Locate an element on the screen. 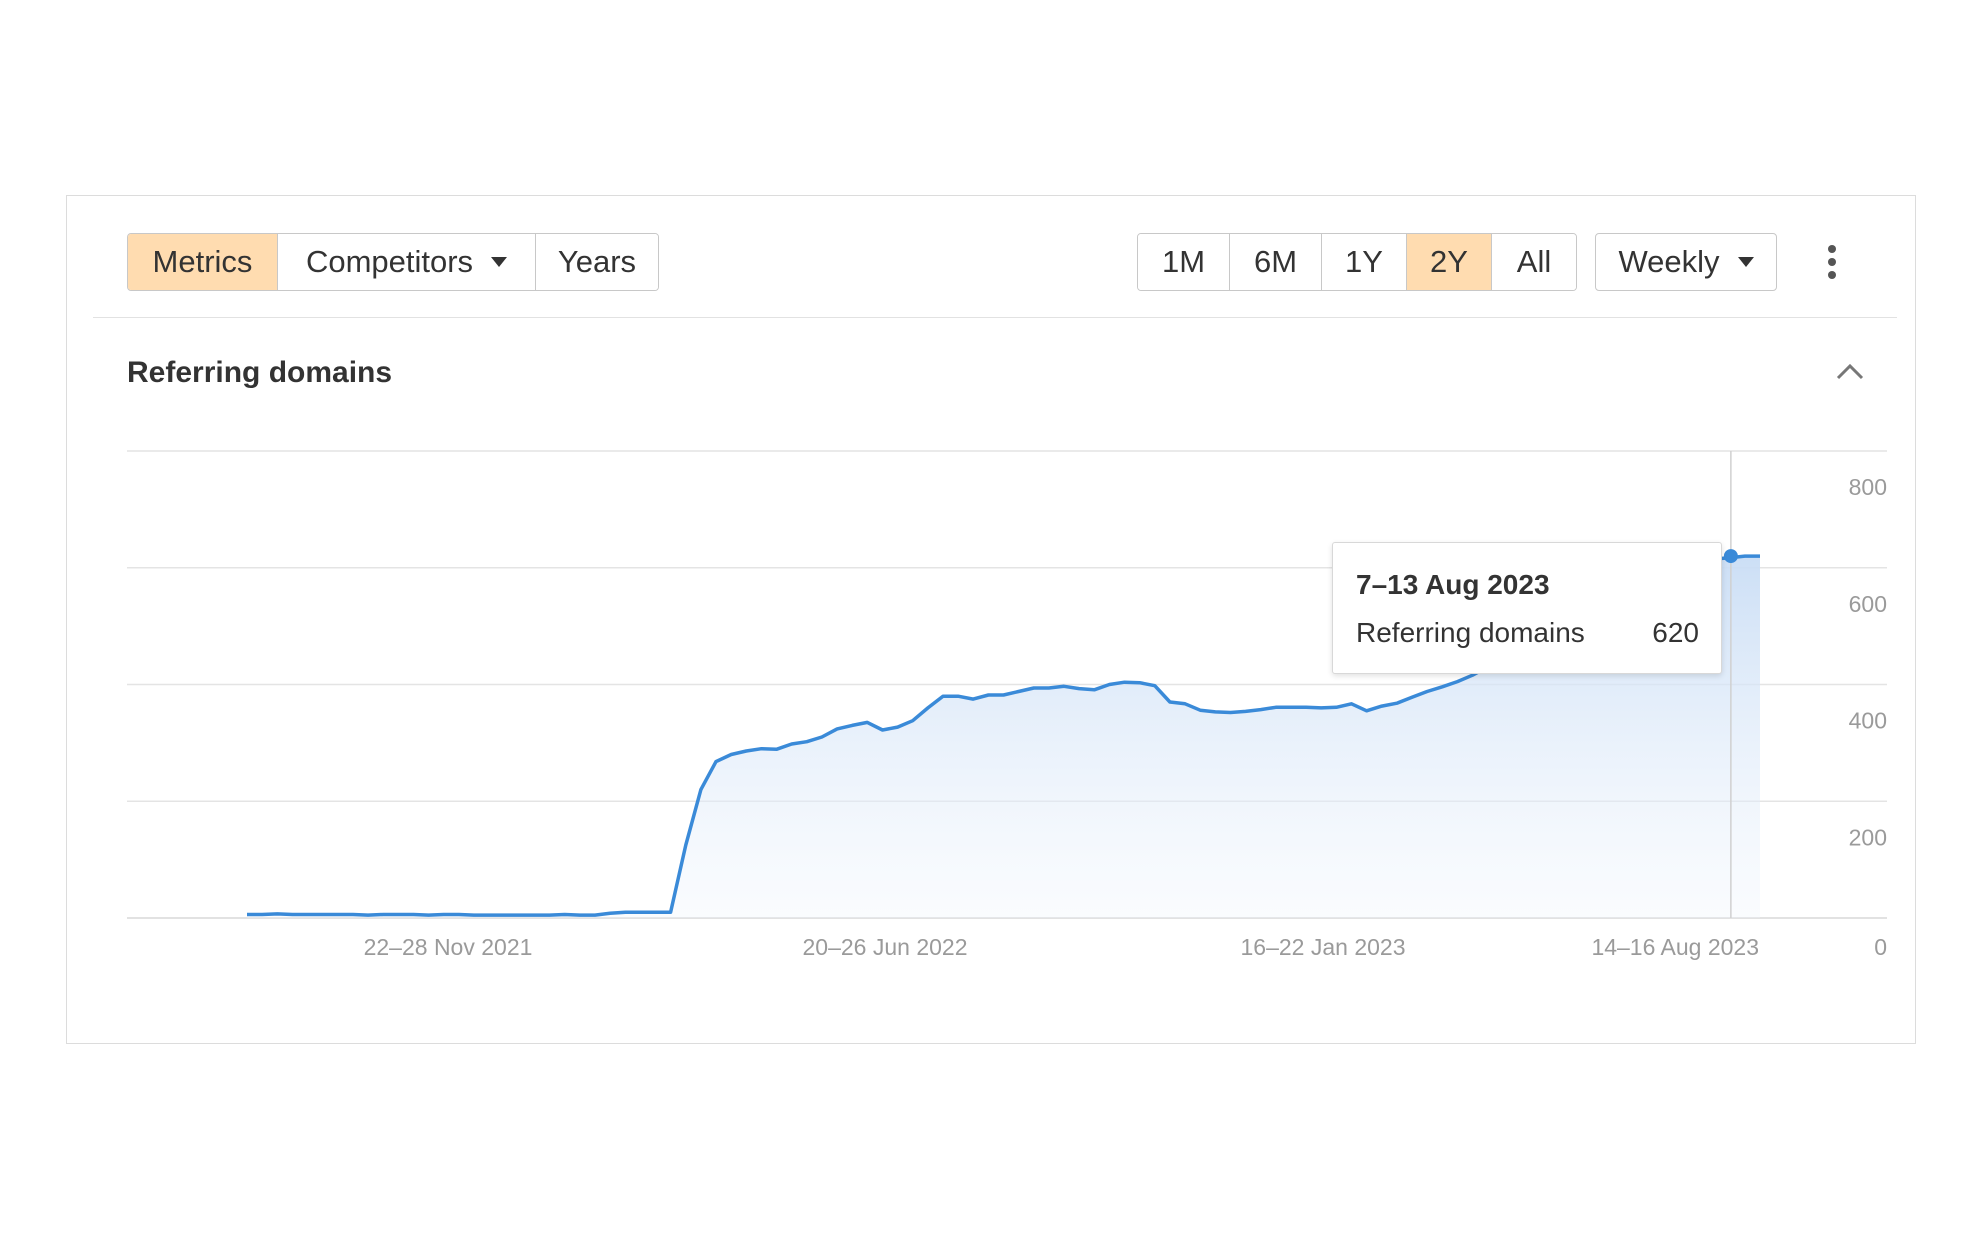 Image resolution: width=1986 pixels, height=1242 pixels. chart-tooltip: 7–13 Aug 2023 Referring domains 620 is located at coordinates (1527, 608).